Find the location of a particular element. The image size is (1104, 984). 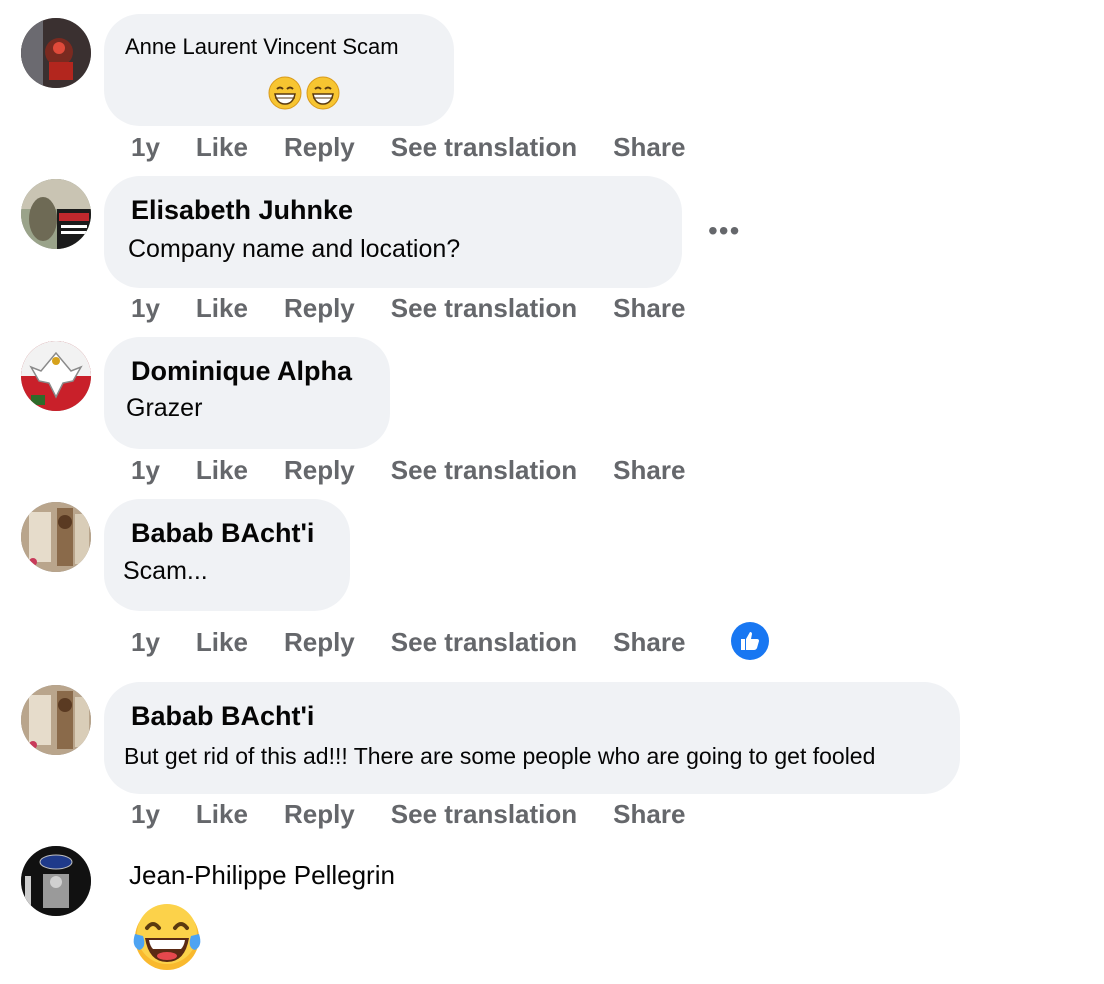

comment-bubble: Anne Laurent Vincent Scam is located at coordinates (279, 70).